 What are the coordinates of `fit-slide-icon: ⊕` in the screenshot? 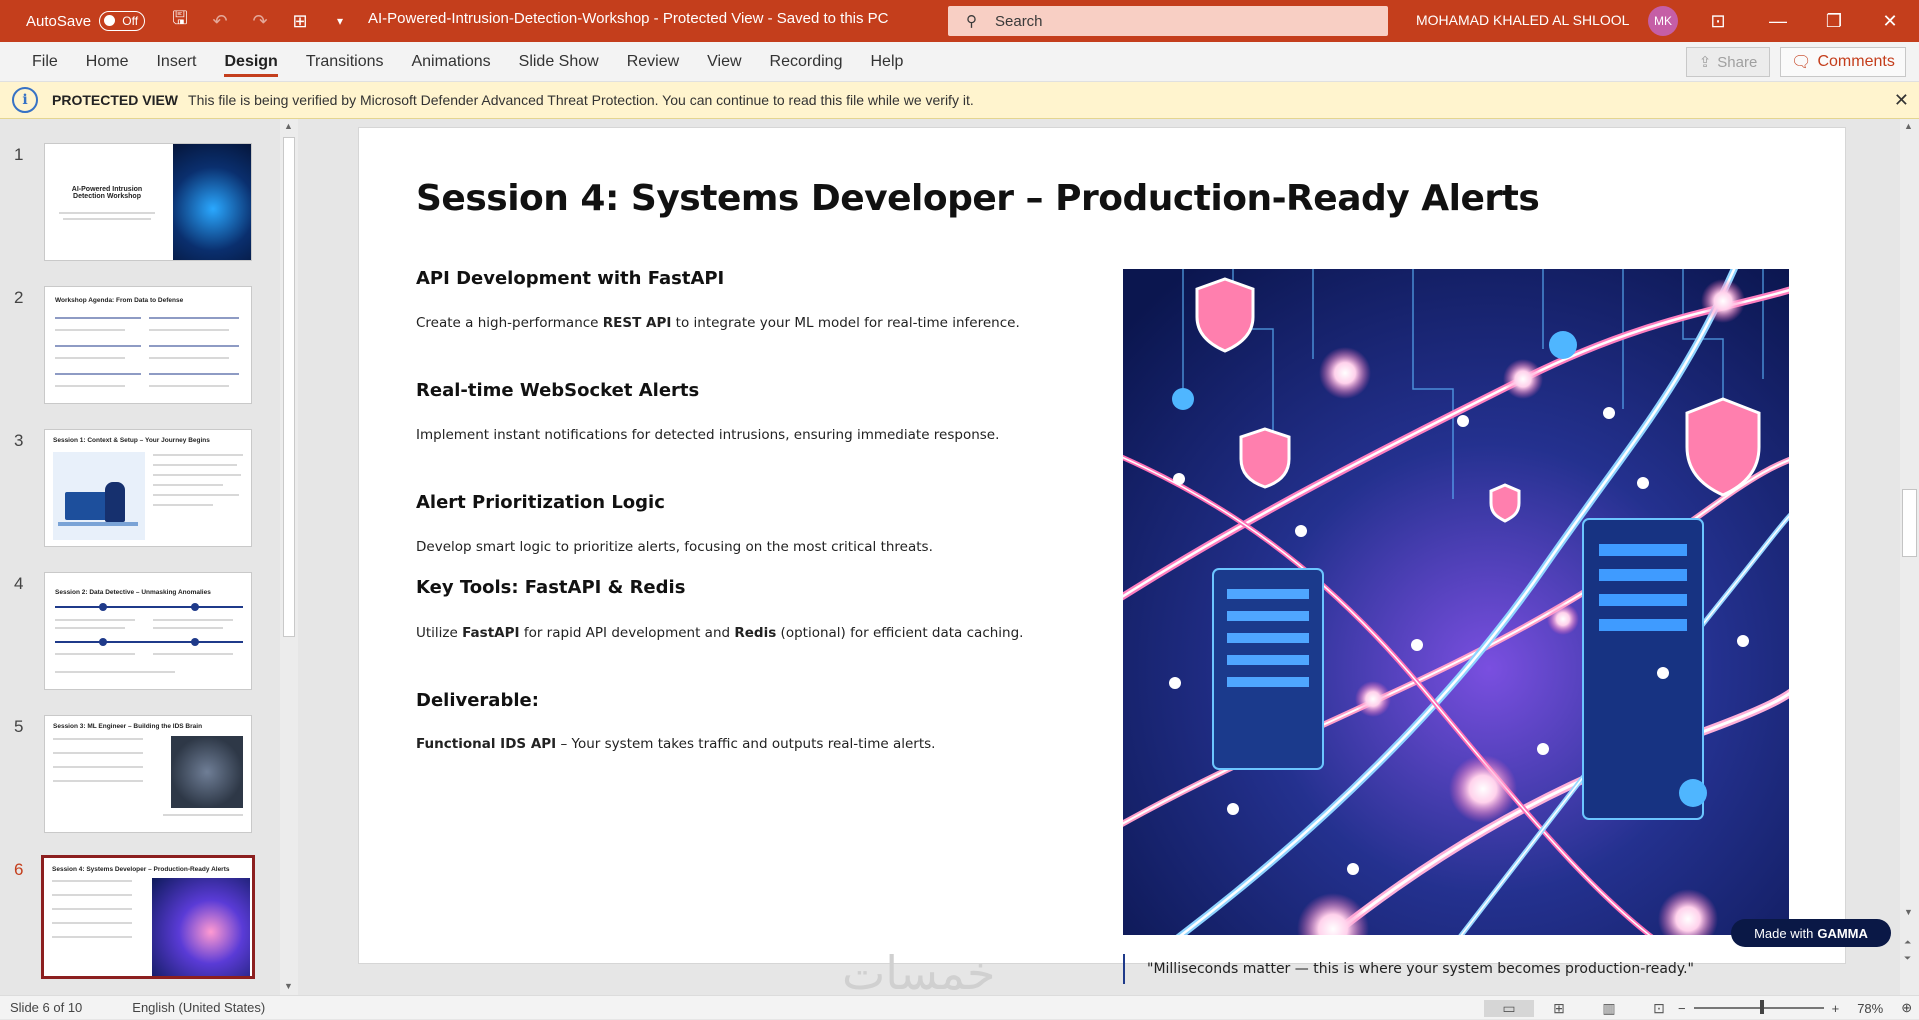 It's located at (1906, 1008).